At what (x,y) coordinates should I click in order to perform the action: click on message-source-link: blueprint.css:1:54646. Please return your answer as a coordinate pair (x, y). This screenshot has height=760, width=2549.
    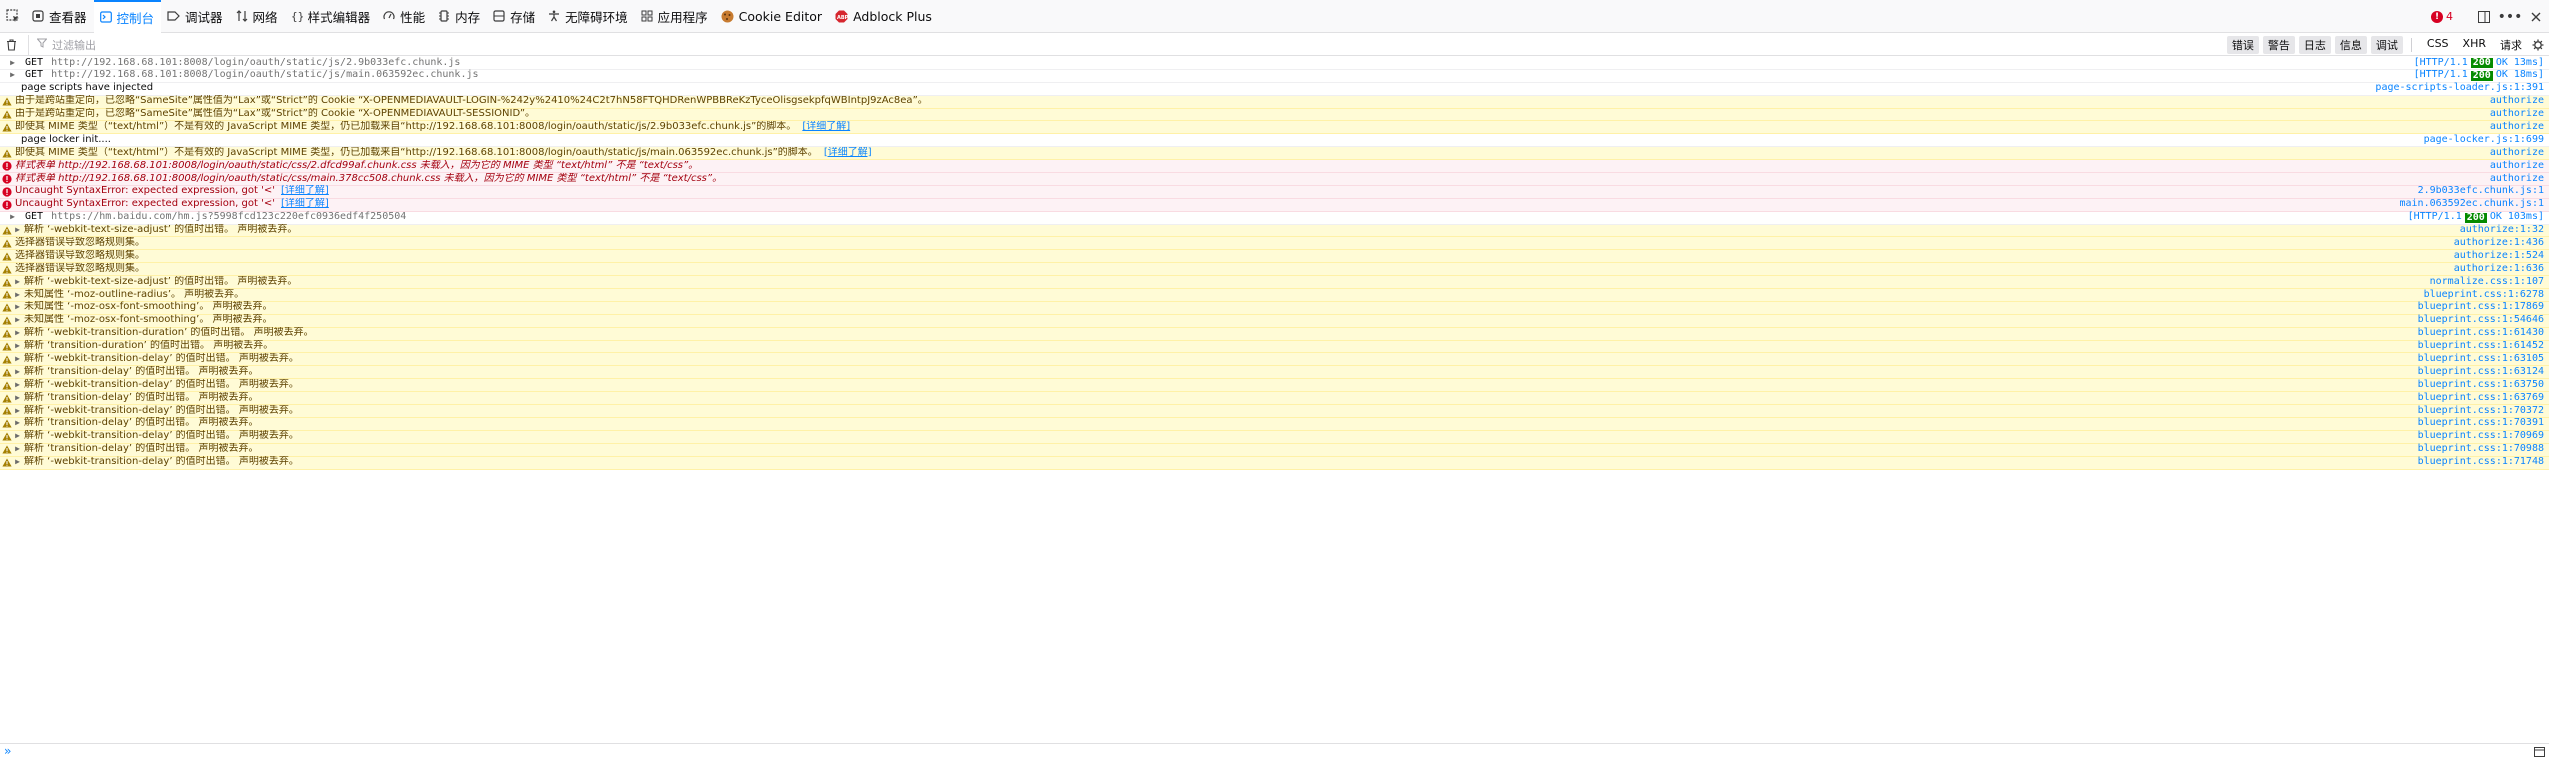
    Looking at the image, I should click on (2483, 320).